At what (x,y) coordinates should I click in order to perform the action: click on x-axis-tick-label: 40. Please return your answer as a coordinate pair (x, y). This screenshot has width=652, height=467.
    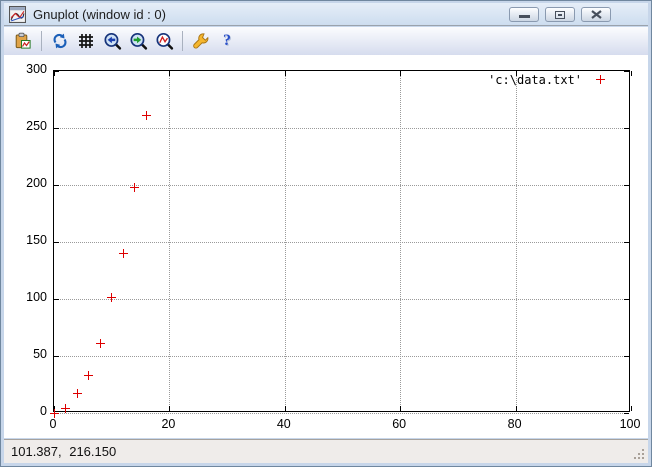
    Looking at the image, I should click on (283, 424).